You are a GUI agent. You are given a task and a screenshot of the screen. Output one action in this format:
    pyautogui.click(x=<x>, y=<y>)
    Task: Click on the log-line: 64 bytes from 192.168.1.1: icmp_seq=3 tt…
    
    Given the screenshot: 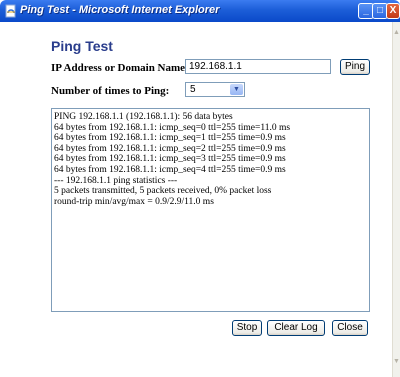 What is the action you would take?
    pyautogui.click(x=170, y=159)
    